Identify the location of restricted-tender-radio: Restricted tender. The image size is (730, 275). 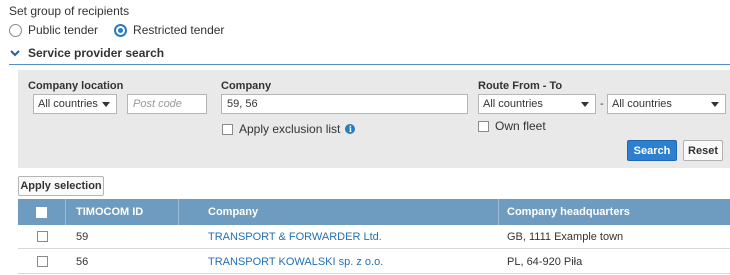
(169, 30).